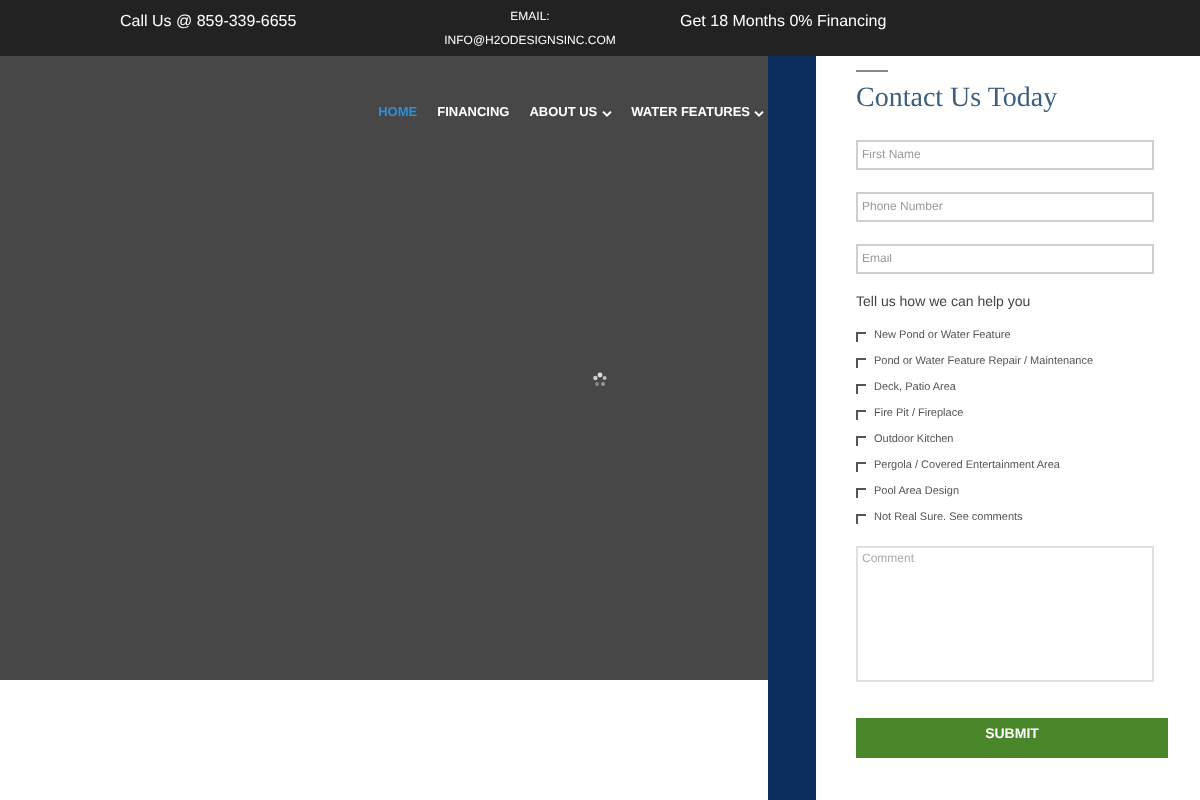 The height and width of the screenshot is (800, 1200). I want to click on form-title: Contact Us Today, so click(958, 100).